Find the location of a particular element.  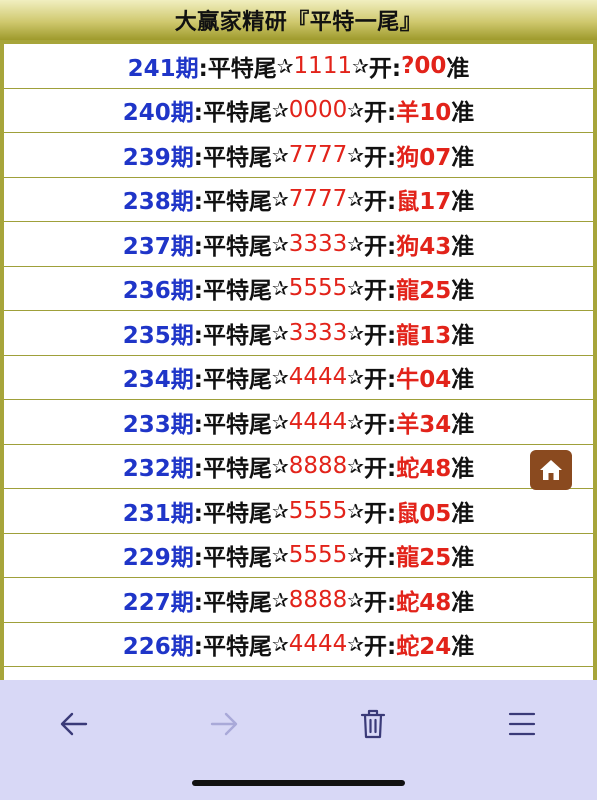

home-button is located at coordinates (551, 470).